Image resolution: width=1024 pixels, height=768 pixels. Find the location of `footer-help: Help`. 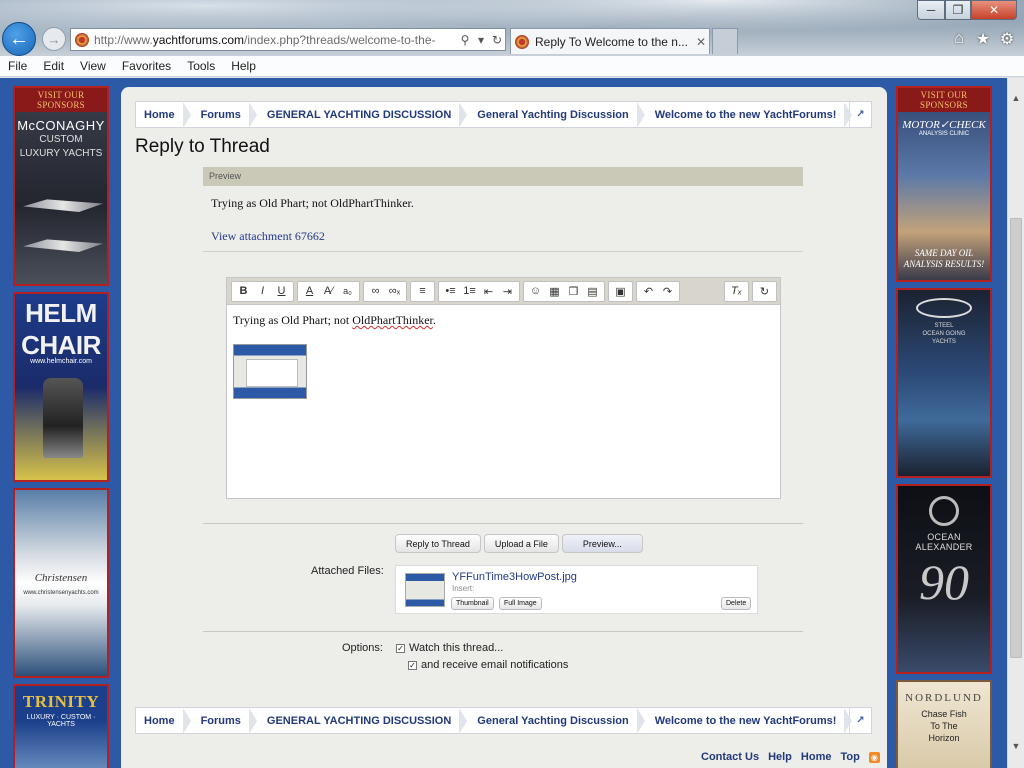

footer-help: Help is located at coordinates (780, 757).